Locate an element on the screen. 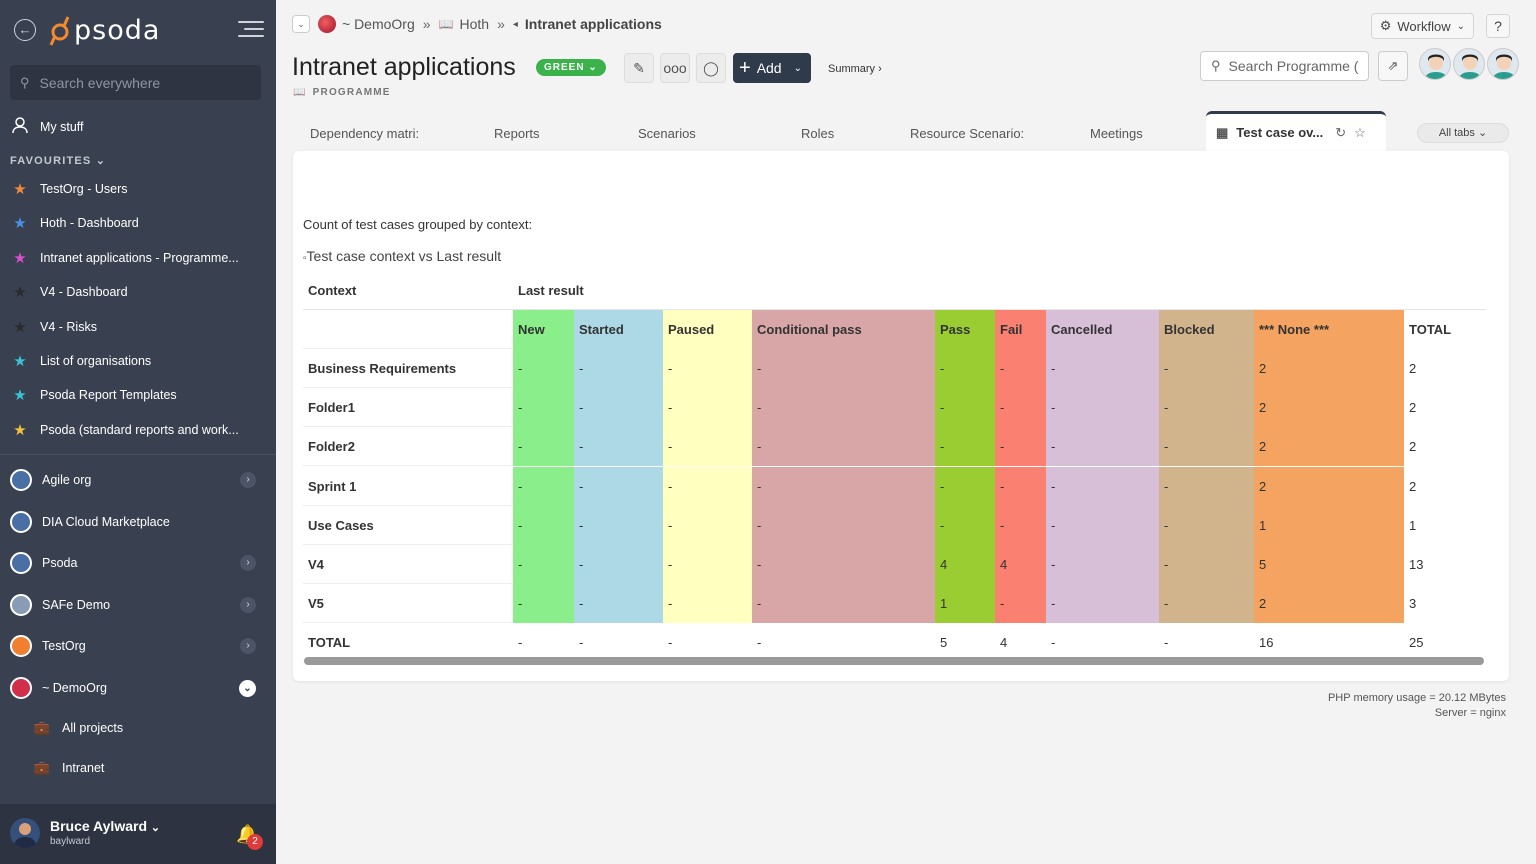  sidebar-favourite-item: ★ List of organisations is located at coordinates (138, 361).